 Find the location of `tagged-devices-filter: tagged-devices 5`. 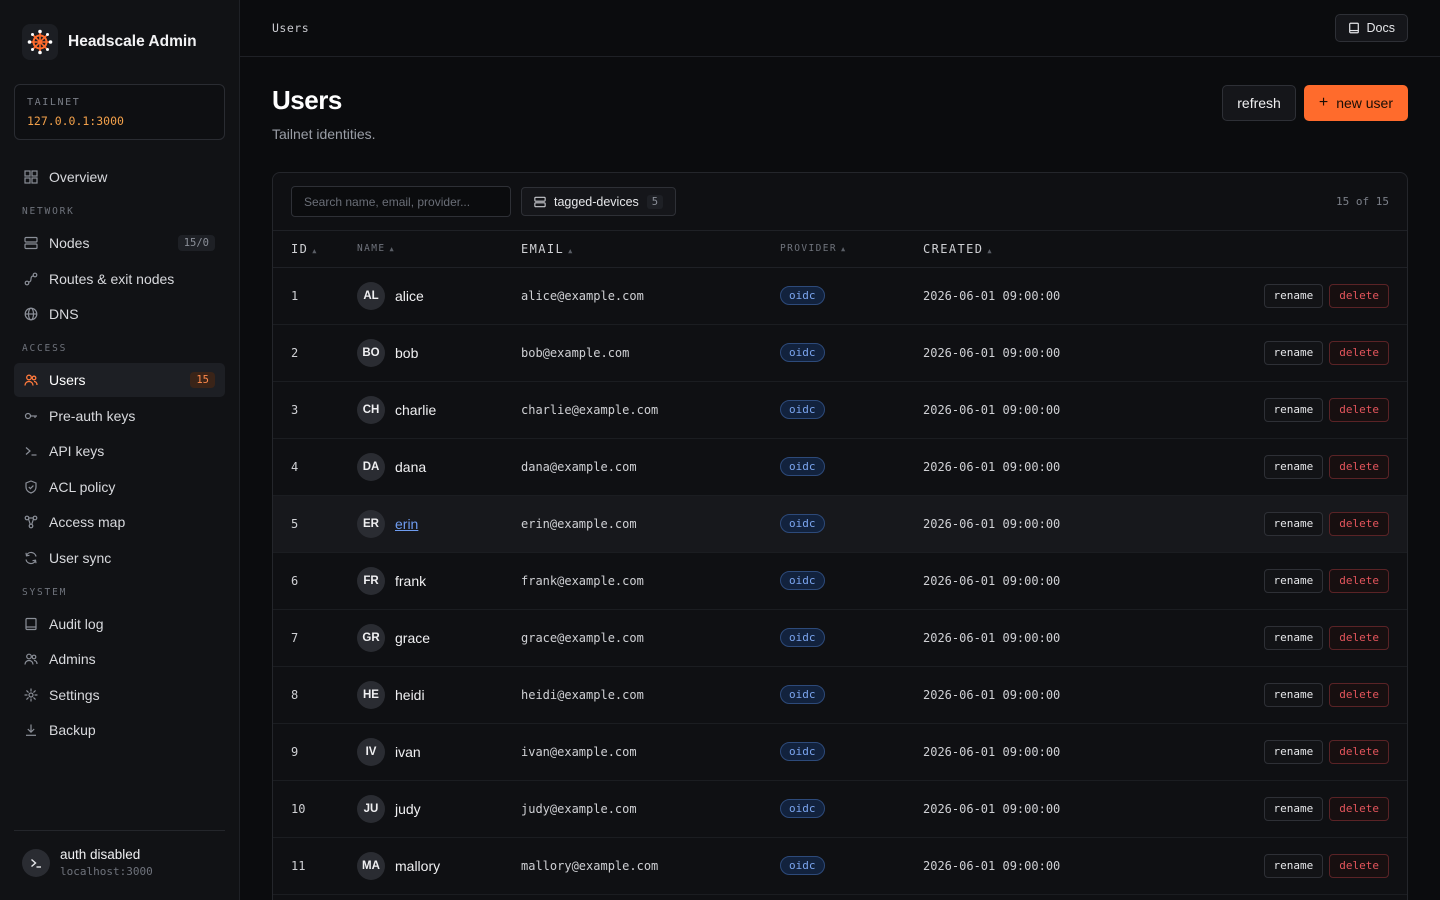

tagged-devices-filter: tagged-devices 5 is located at coordinates (599, 201).